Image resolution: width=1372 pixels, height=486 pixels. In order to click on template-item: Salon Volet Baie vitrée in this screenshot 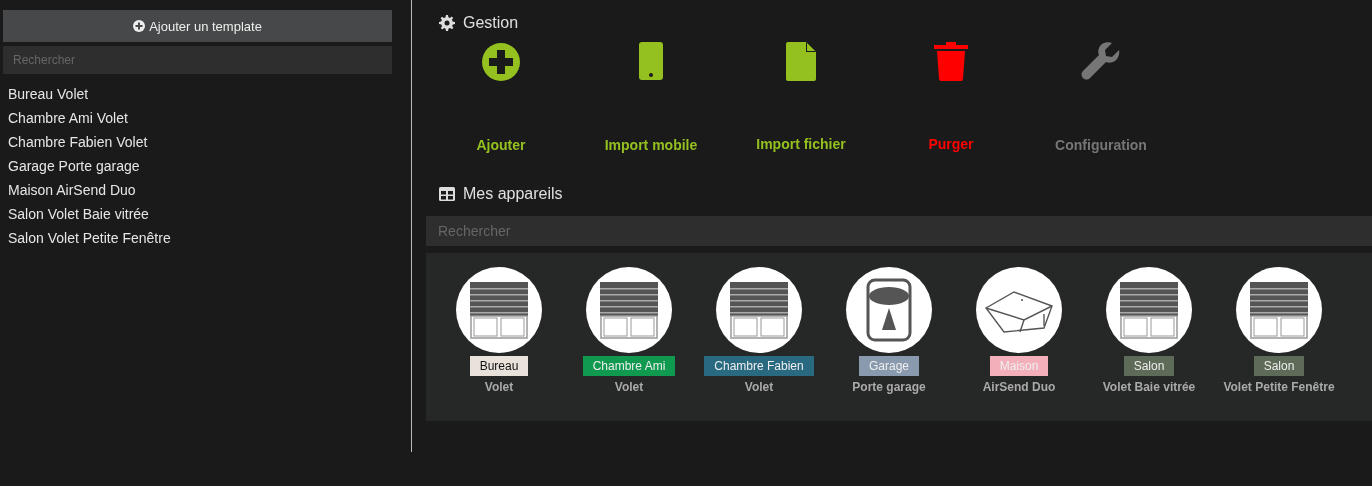, I will do `click(205, 214)`.